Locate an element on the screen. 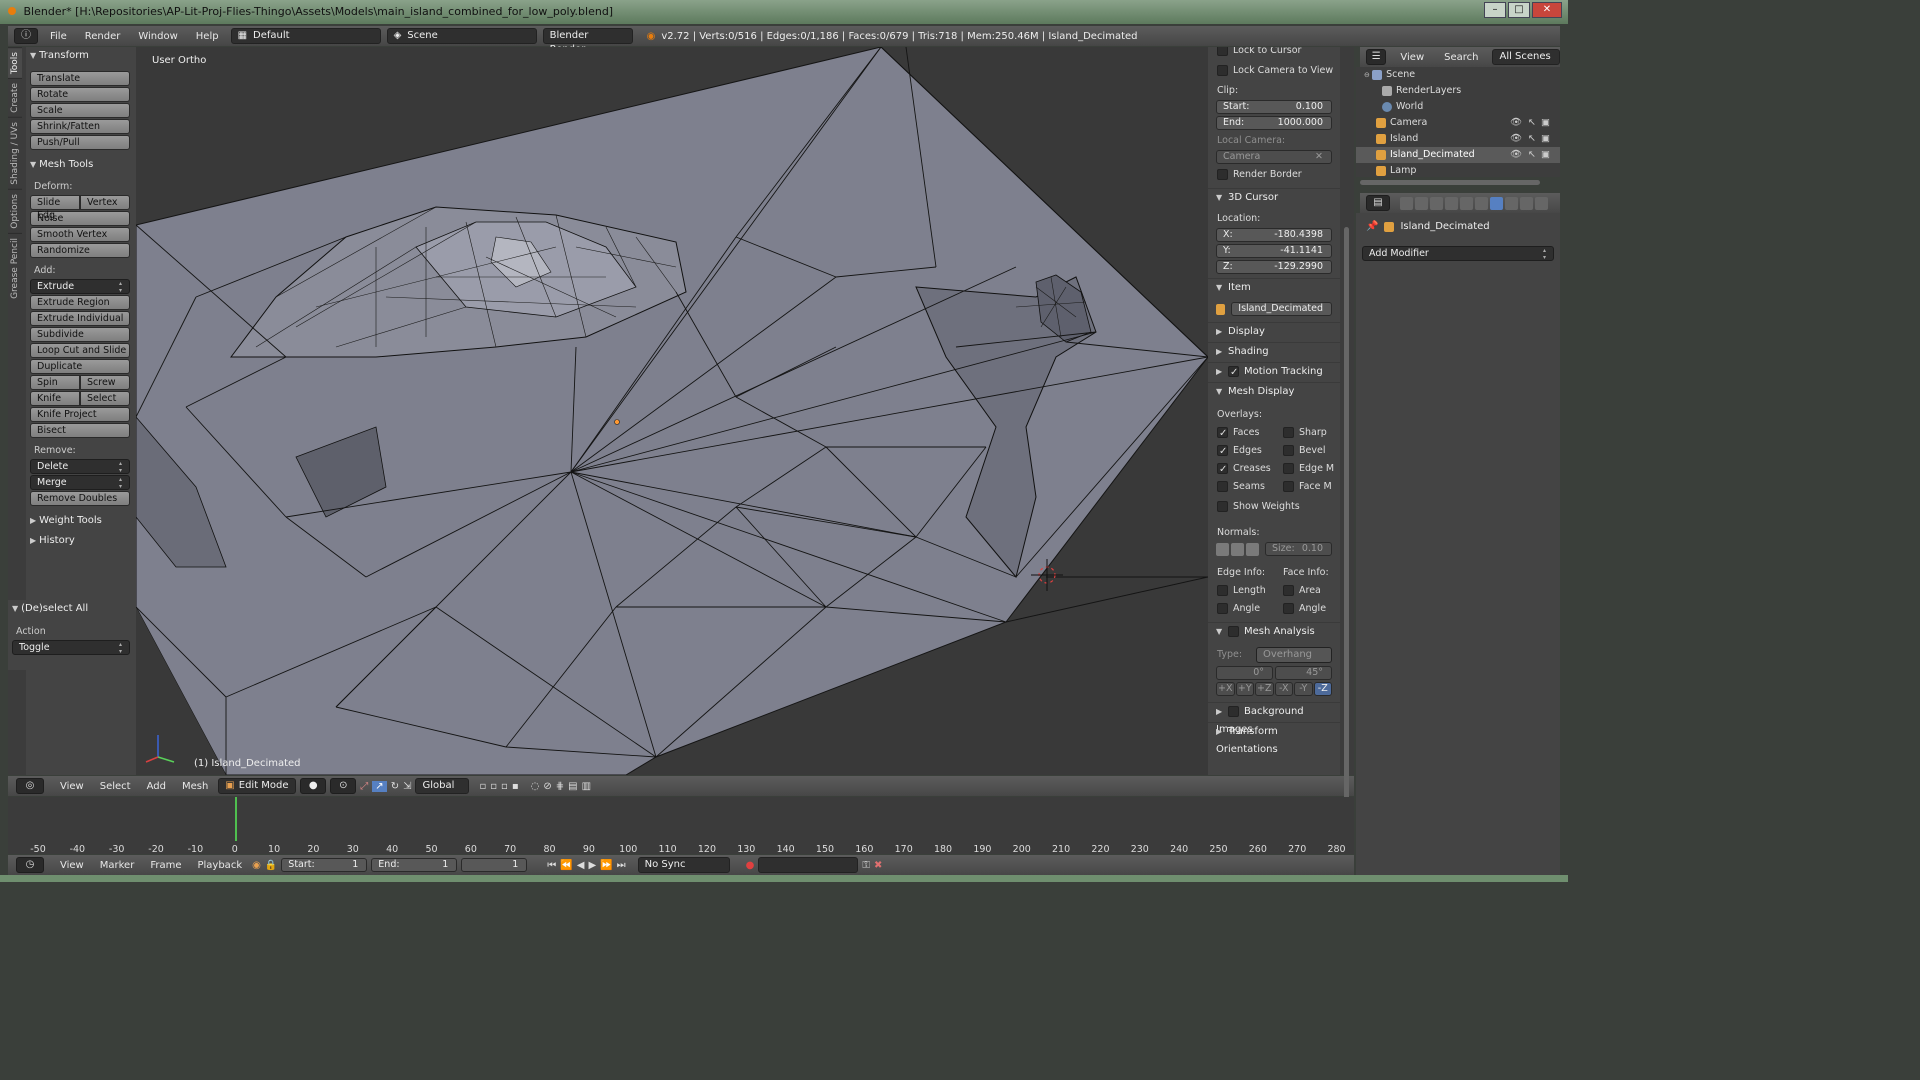 The width and height of the screenshot is (1920, 1080). lock-camera-row: Lock Camera to View is located at coordinates (1274, 71).